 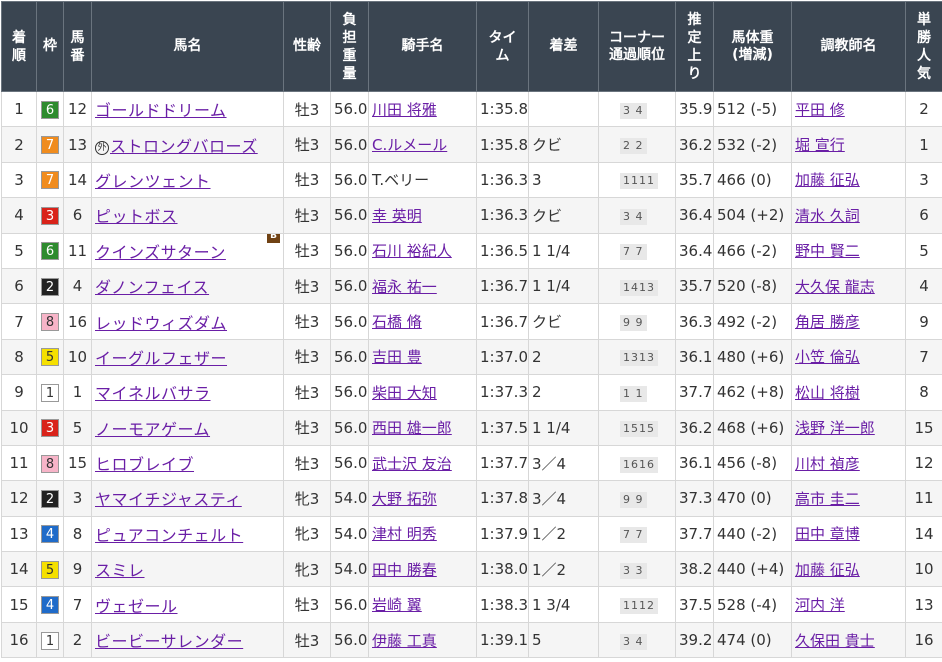 I want to click on rank-cell: 8, so click(x=19, y=357).